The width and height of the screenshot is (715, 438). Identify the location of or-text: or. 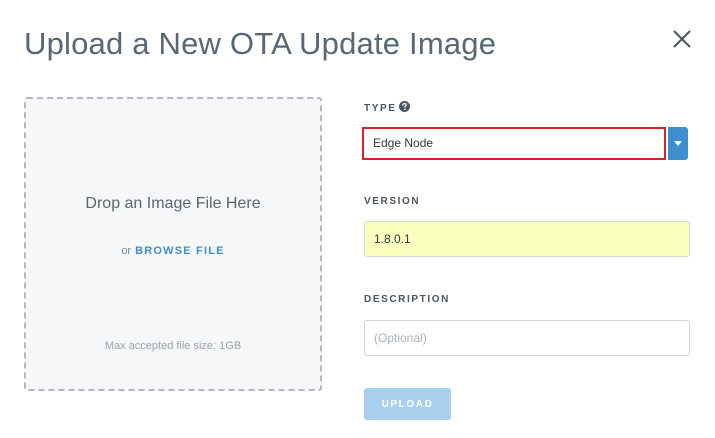
(126, 251).